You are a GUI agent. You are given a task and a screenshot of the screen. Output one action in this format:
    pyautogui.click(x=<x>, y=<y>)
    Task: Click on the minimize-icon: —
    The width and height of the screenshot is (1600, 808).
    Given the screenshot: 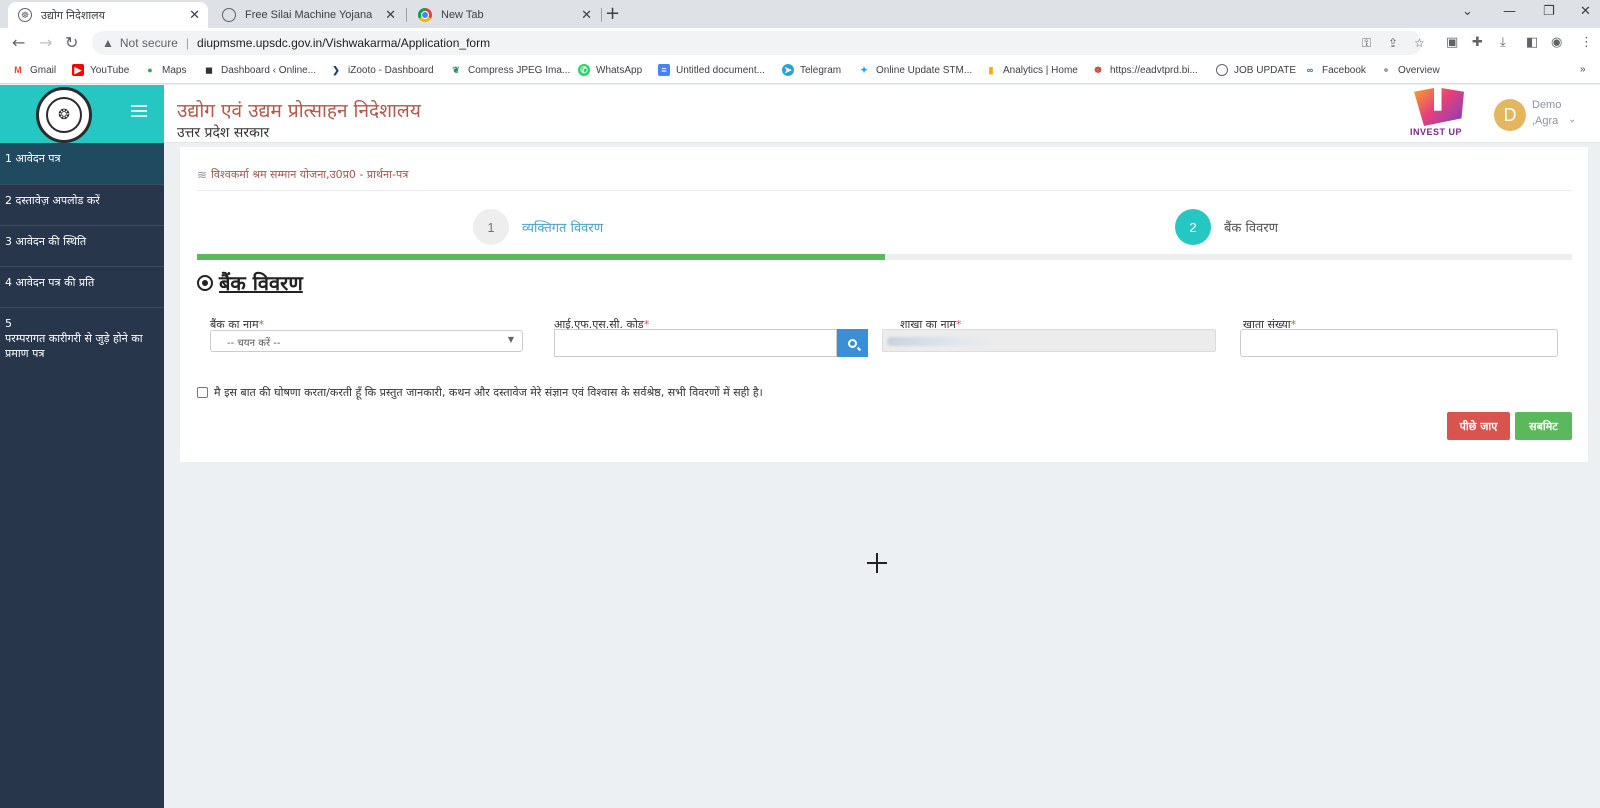 What is the action you would take?
    pyautogui.click(x=1509, y=11)
    